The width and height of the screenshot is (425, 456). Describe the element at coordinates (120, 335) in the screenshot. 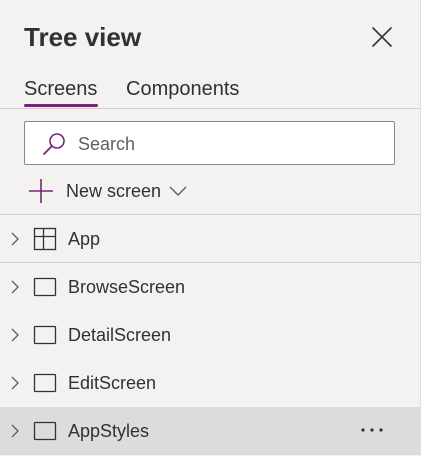

I see `tree-item-label: DetailScreen` at that location.